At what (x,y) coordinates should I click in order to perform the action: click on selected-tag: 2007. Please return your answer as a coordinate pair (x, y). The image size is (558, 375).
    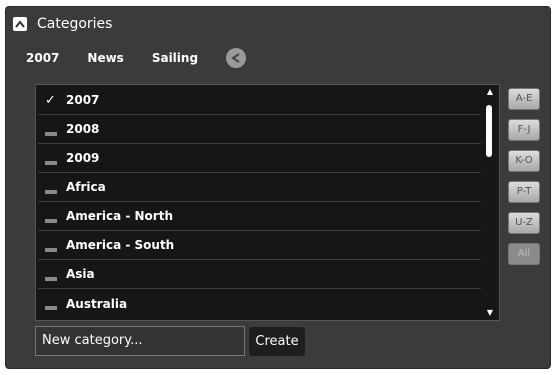
    Looking at the image, I should click on (42, 58).